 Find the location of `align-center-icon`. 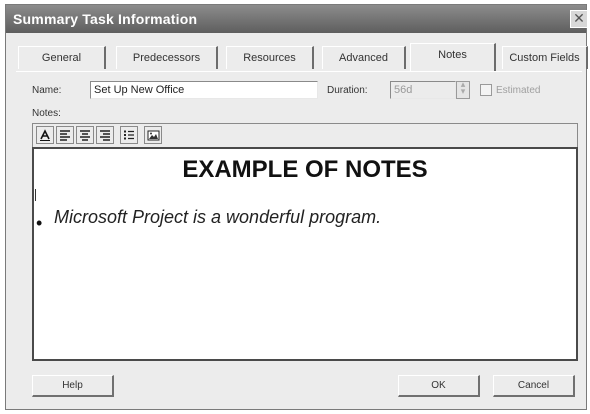

align-center-icon is located at coordinates (85, 135).